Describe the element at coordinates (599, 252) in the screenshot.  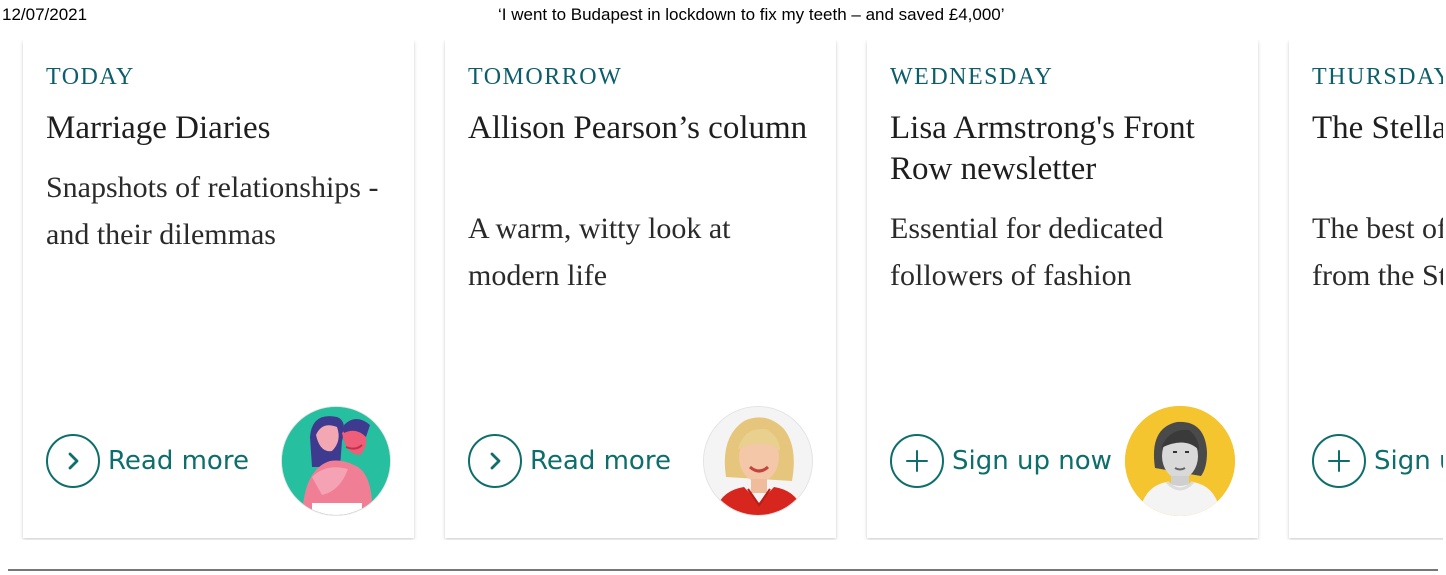
I see `card-description: A warm, witty look at modern life` at that location.